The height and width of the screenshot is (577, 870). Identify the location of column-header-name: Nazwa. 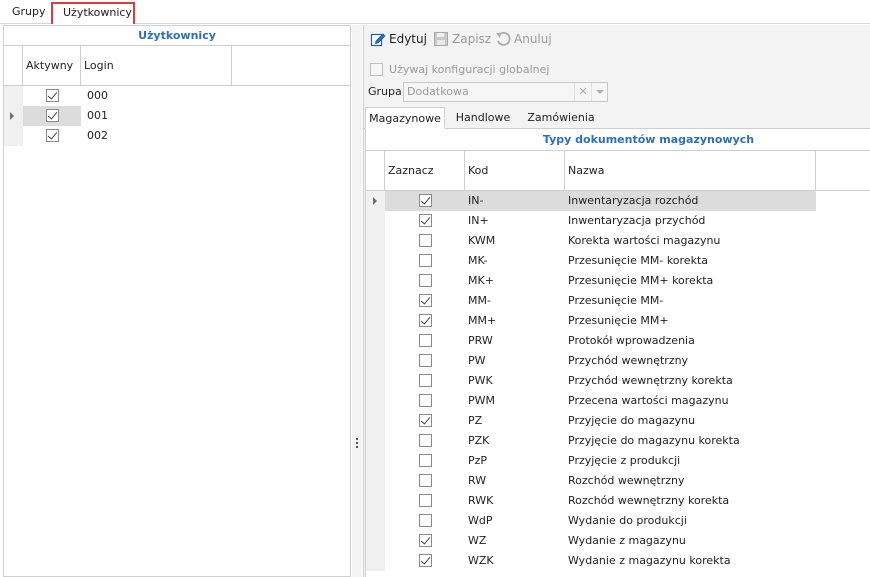
(690, 170).